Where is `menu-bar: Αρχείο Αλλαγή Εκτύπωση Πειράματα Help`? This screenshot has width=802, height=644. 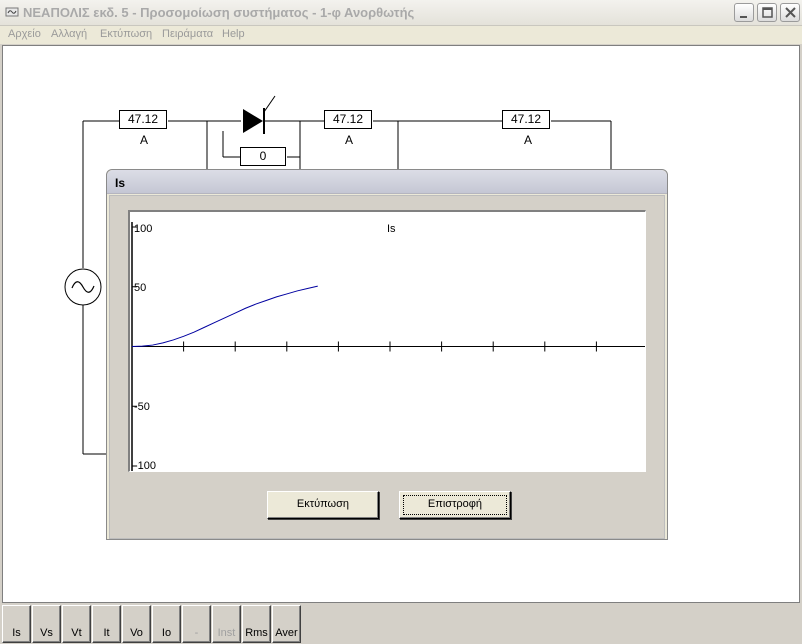
menu-bar: Αρχείο Αλλαγή Εκτύπωση Πειράματα Help is located at coordinates (401, 35).